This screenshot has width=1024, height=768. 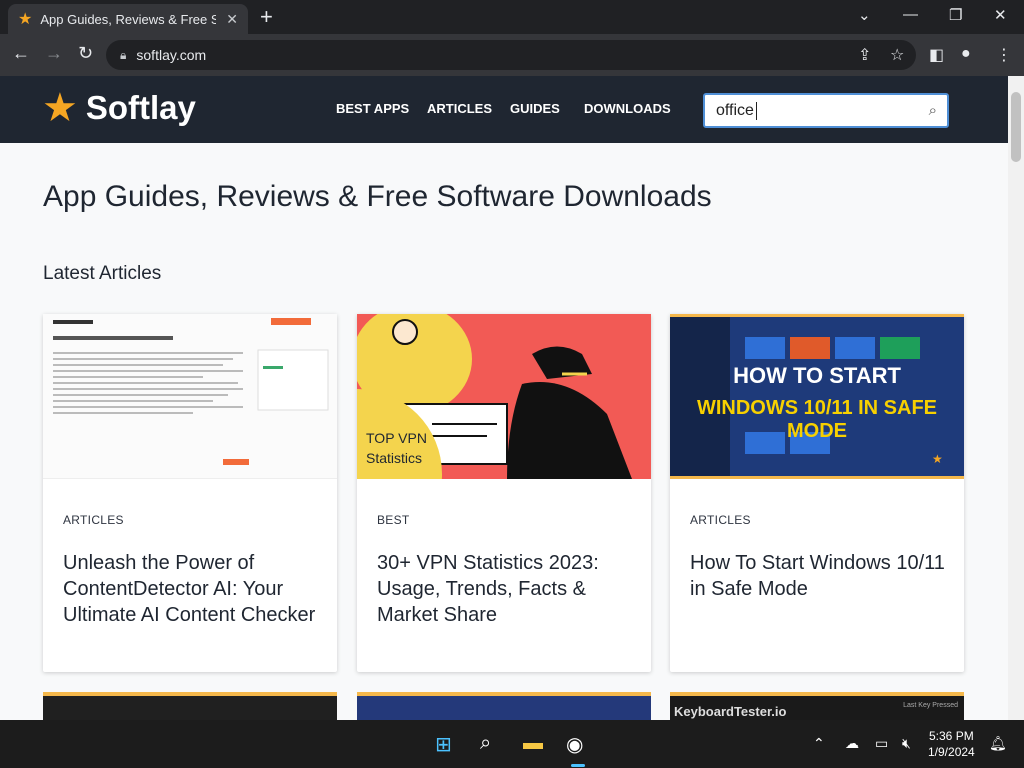 What do you see at coordinates (60, 108) in the screenshot?
I see `logo-star-icon: ★` at bounding box center [60, 108].